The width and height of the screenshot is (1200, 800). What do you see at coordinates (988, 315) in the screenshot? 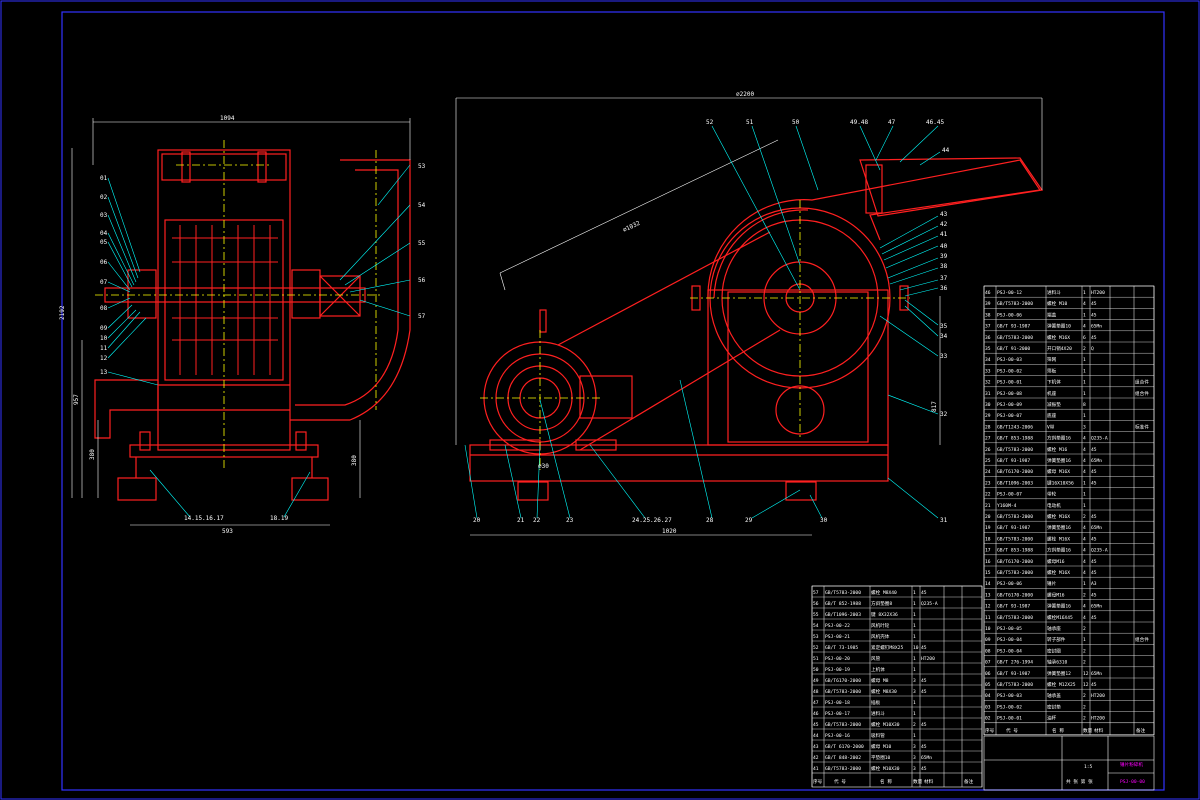
I see `parts-cell-no: 38` at bounding box center [988, 315].